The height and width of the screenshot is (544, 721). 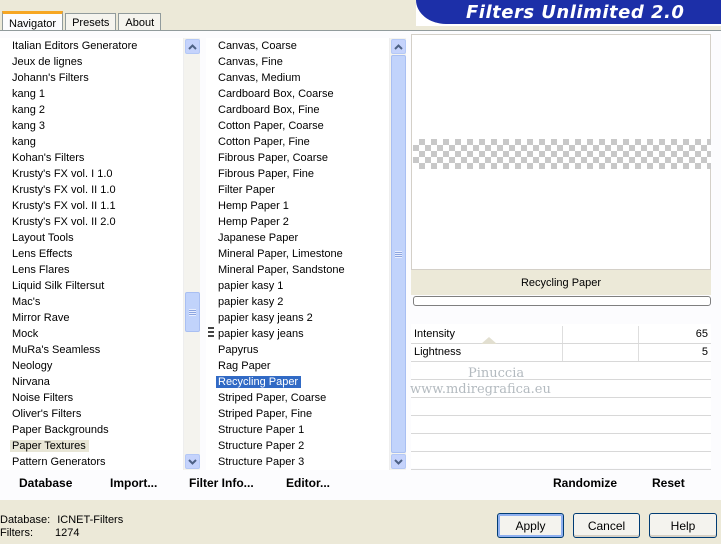 I want to click on database-button: Database, so click(x=45, y=483).